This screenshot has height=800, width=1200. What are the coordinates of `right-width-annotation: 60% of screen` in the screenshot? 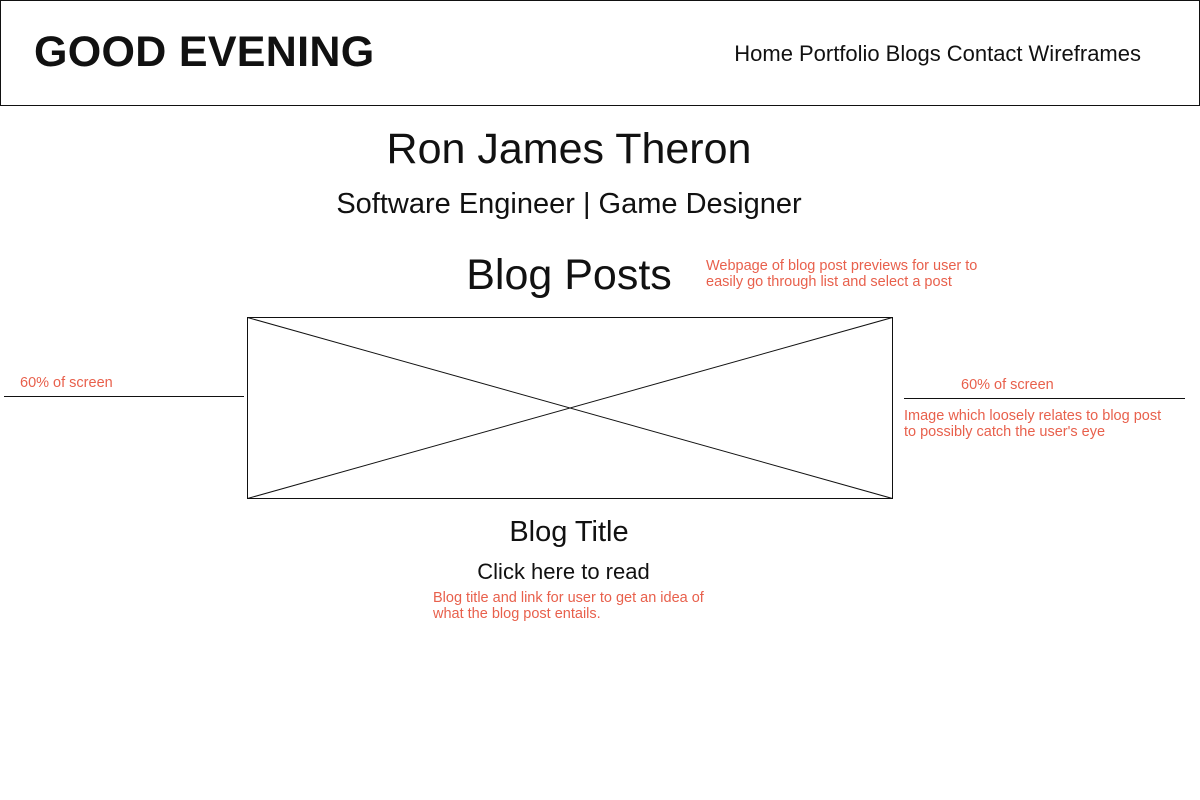 It's located at (1007, 385).